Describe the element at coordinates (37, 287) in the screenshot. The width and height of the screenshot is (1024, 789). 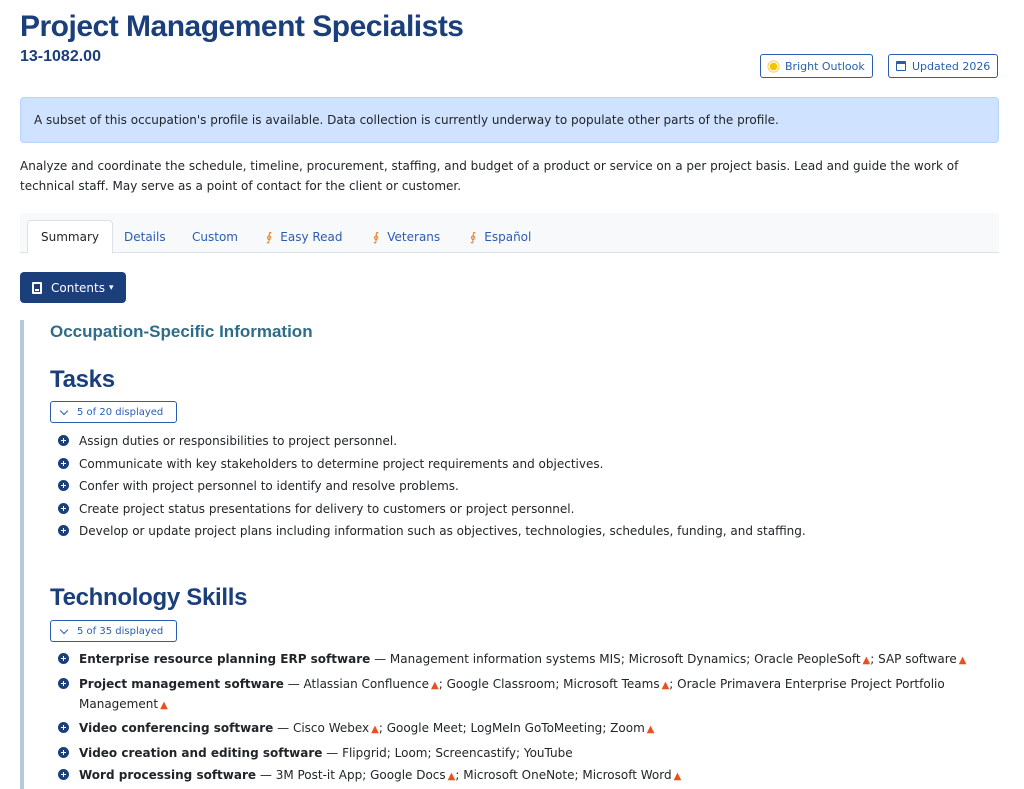
I see `book-icon` at that location.